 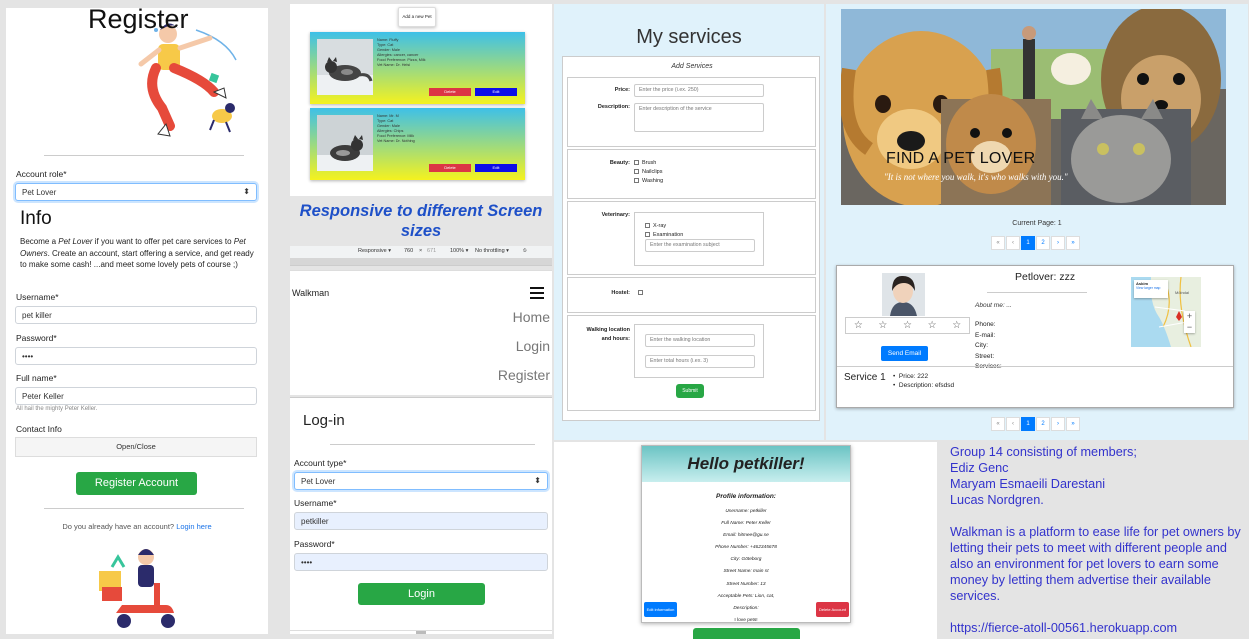 What do you see at coordinates (1189, 327) in the screenshot?
I see `zoom-out-button: −` at bounding box center [1189, 327].